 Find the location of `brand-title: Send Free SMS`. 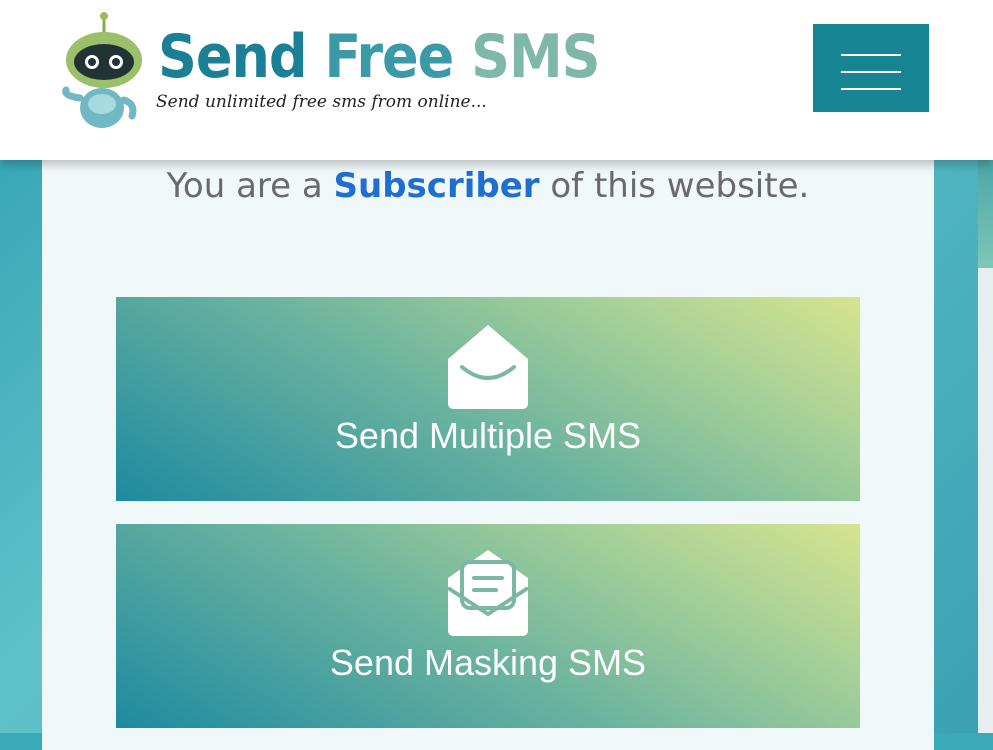

brand-title: Send Free SMS is located at coordinates (379, 57).